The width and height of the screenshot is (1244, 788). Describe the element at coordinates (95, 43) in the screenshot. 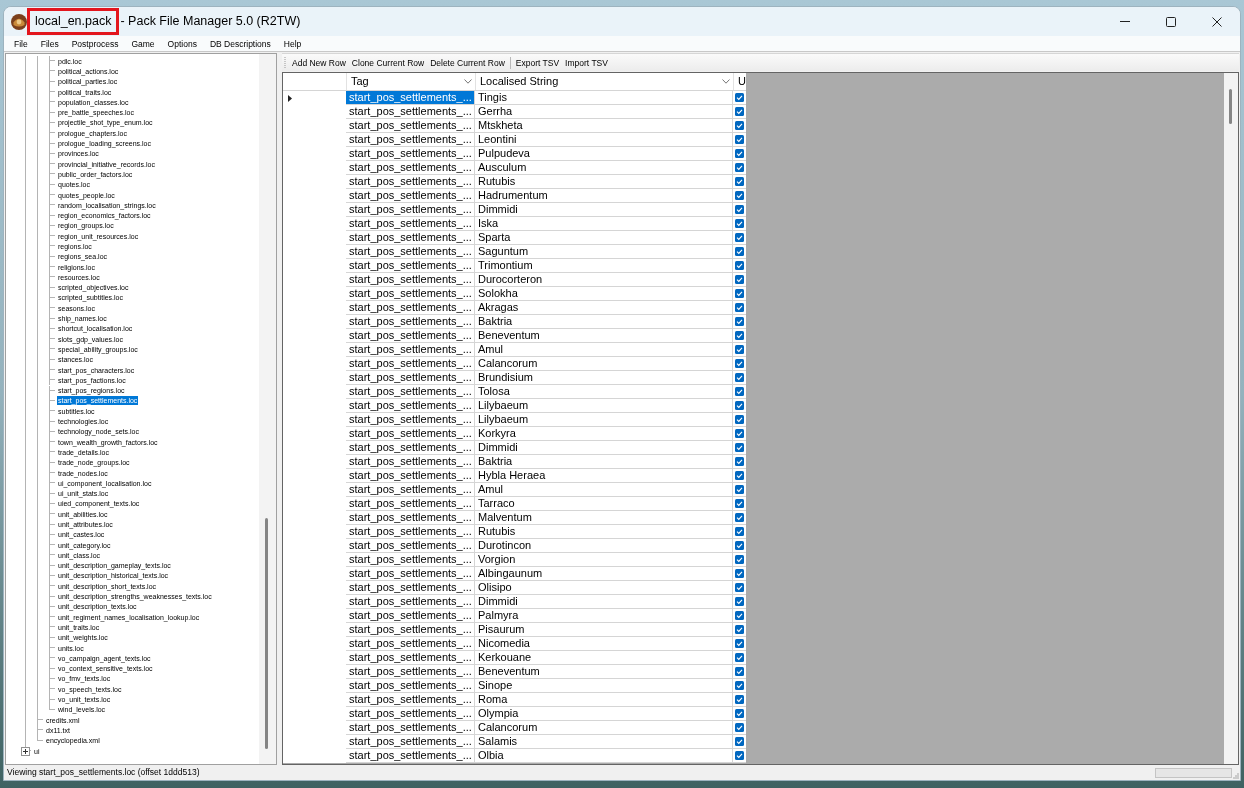

I see `menu-item: Postprocess` at that location.